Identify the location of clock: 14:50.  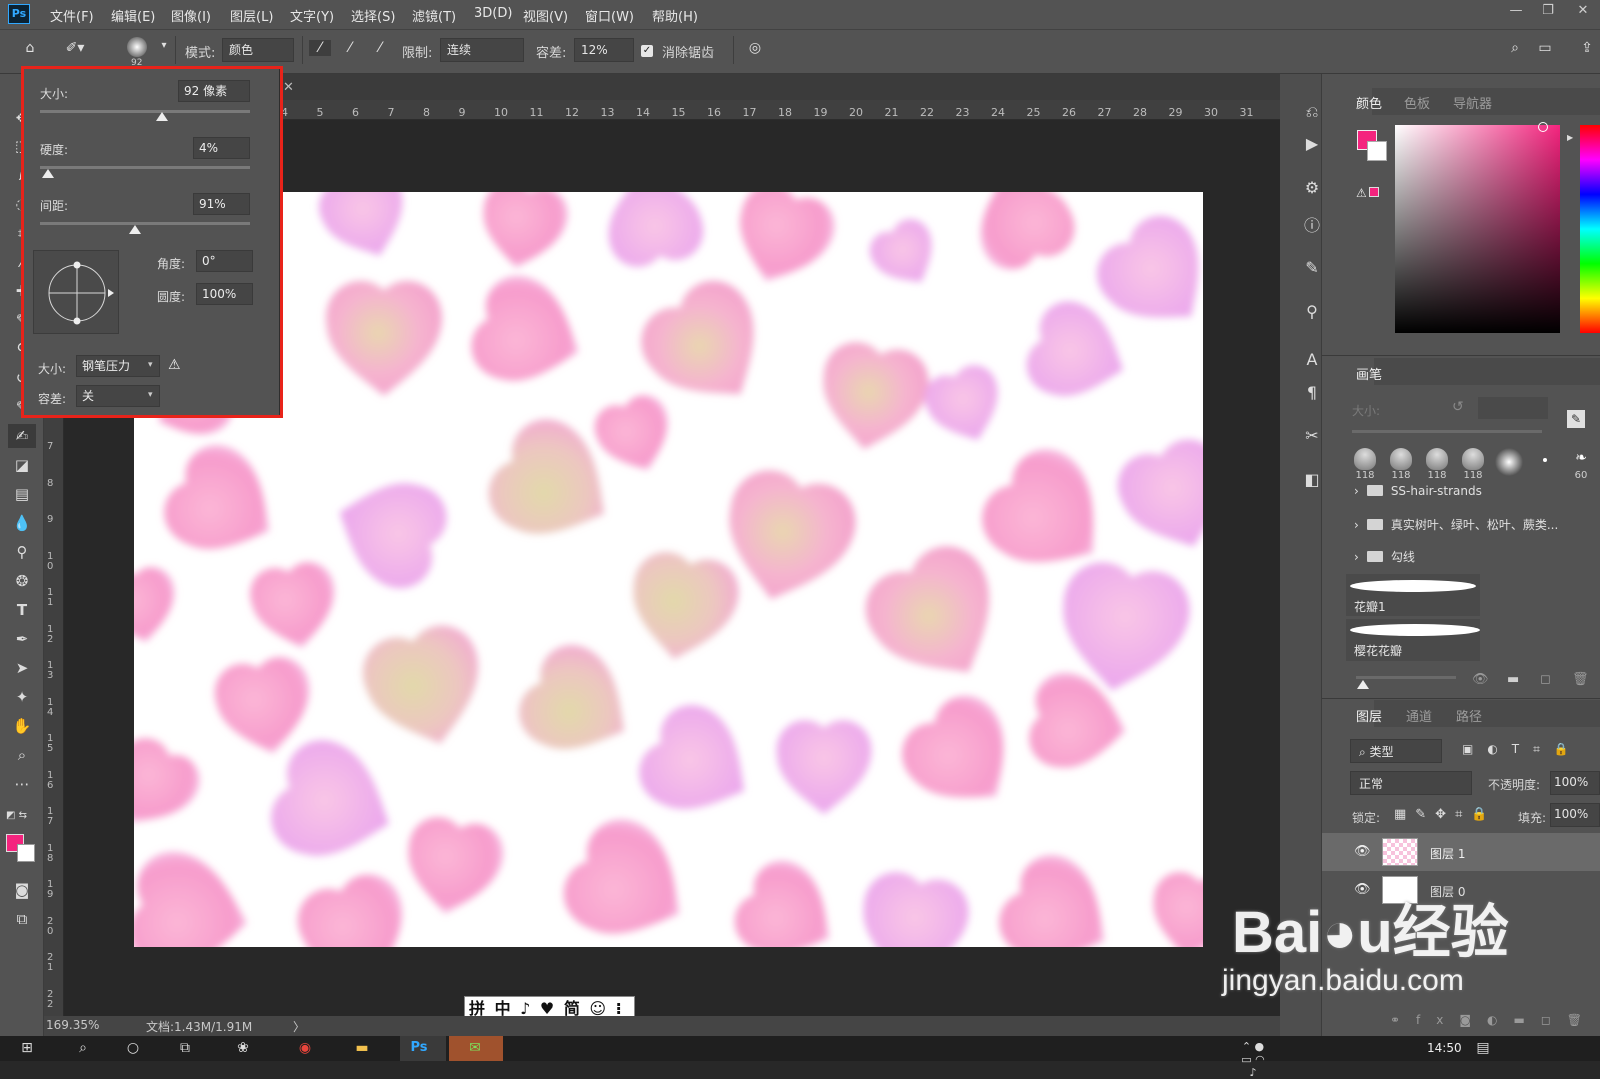
(1444, 1048).